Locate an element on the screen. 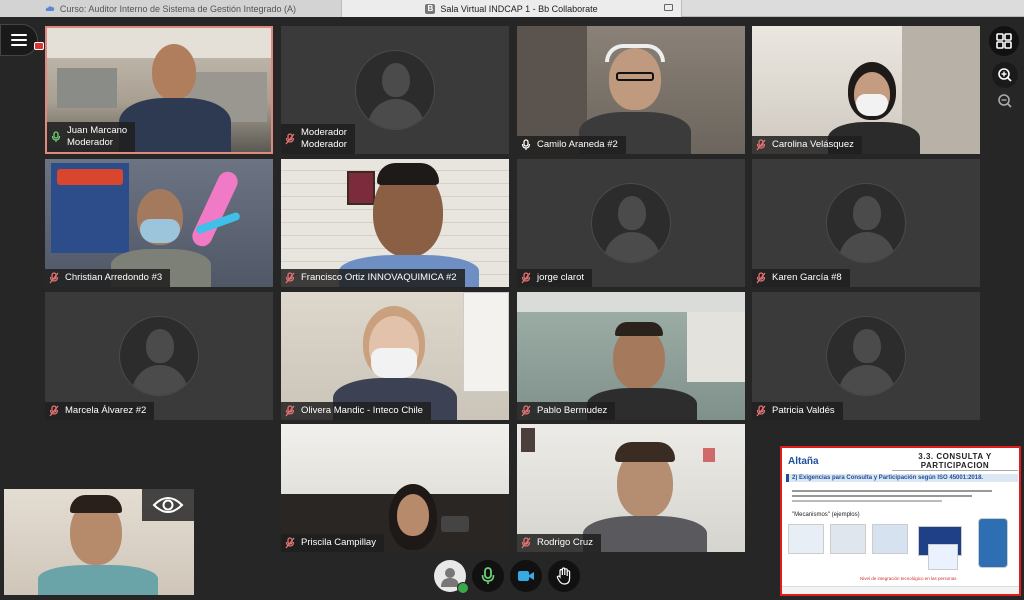  microphone-toggle-button is located at coordinates (488, 576).